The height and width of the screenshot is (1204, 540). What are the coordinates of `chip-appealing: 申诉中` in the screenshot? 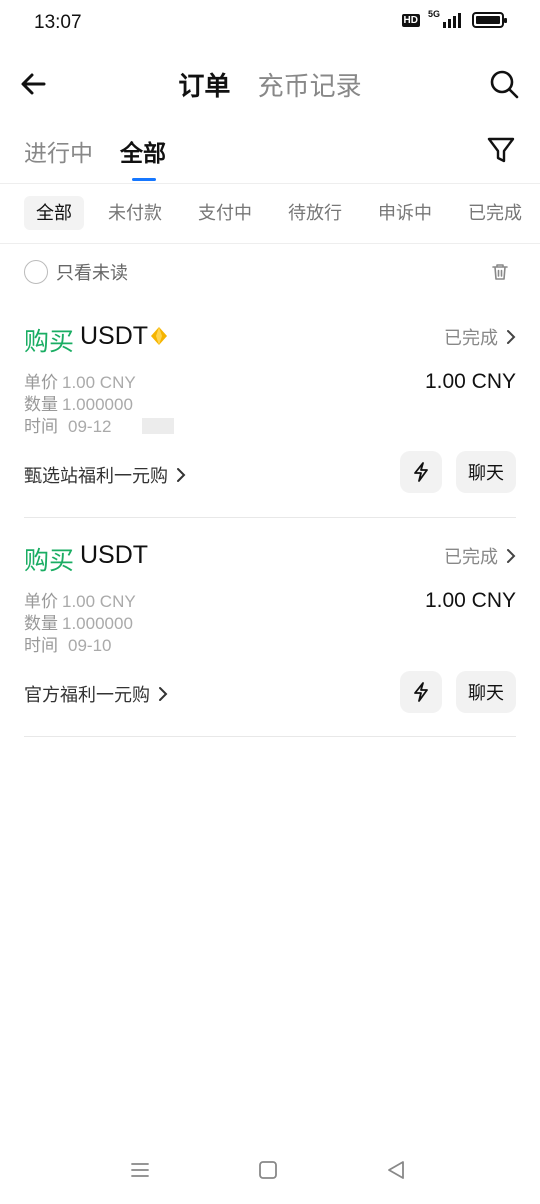 It's located at (405, 213).